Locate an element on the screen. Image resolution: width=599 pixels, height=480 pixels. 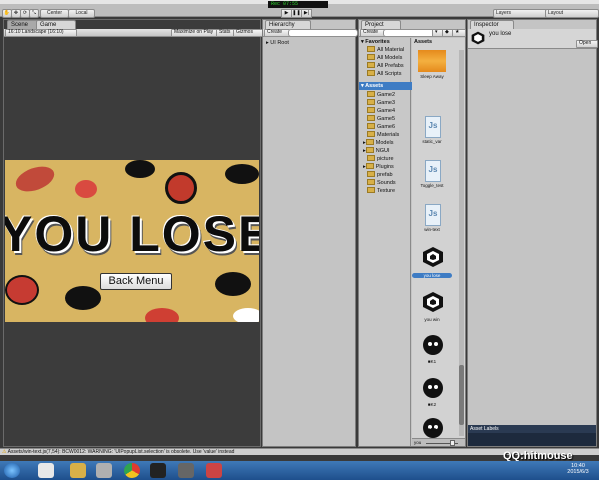
pivot-toggle: Center is located at coordinates (54, 13).